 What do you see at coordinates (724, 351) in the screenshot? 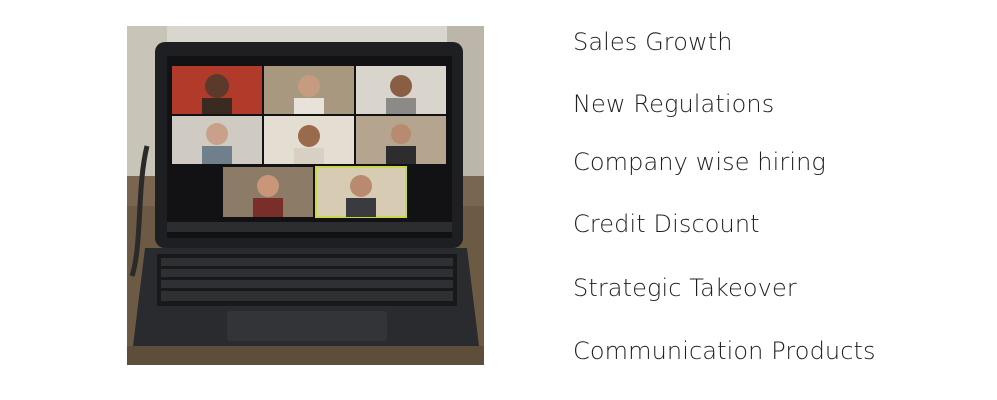
I see `topic-item: Communication Products` at bounding box center [724, 351].